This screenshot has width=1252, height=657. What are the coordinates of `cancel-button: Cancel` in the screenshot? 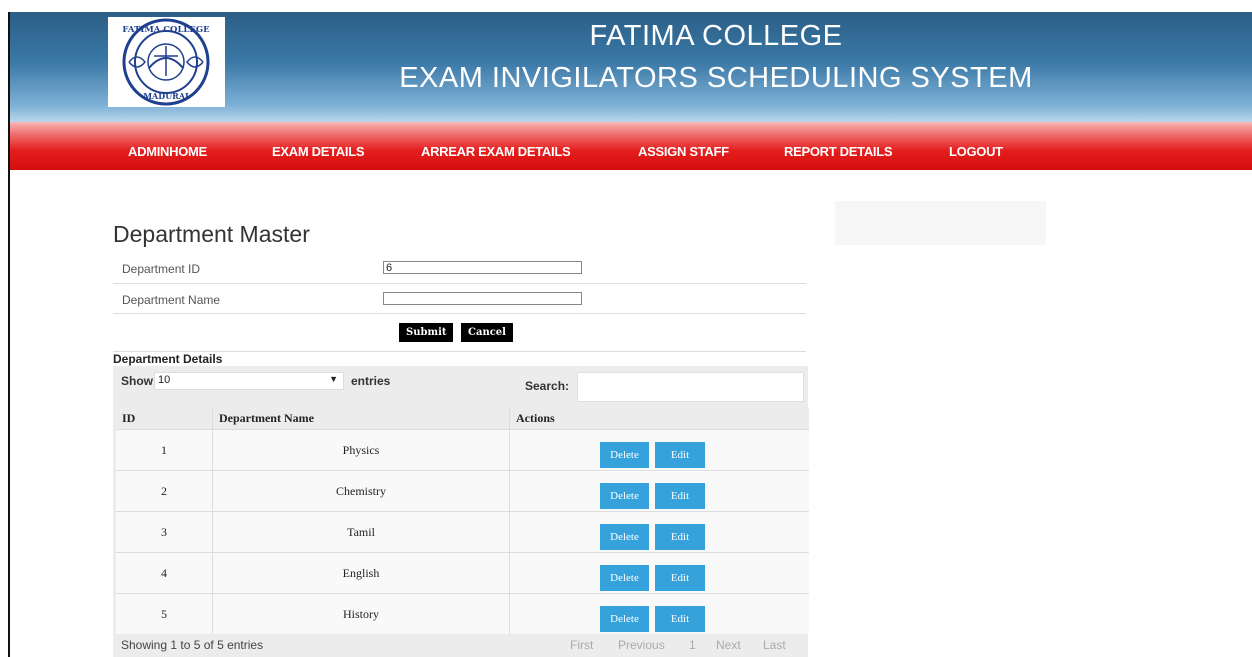 It's located at (487, 332).